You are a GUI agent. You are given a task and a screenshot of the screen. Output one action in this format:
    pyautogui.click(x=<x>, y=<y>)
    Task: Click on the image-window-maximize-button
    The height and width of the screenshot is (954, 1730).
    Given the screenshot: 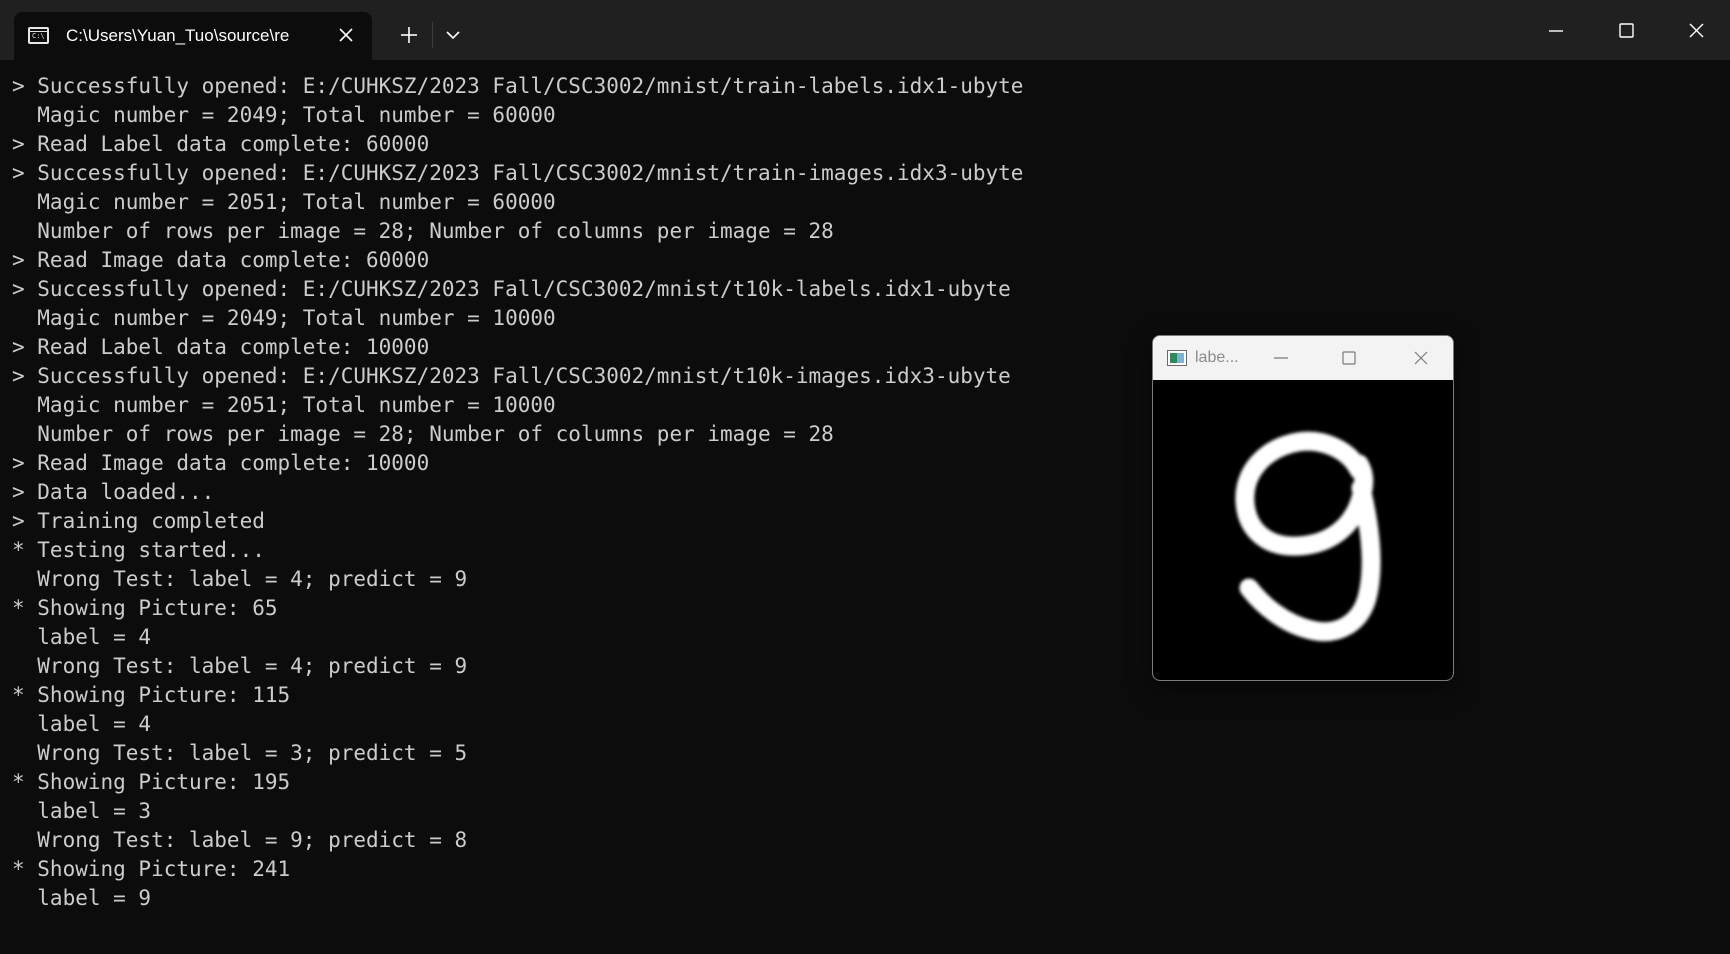 What is the action you would take?
    pyautogui.click(x=1349, y=358)
    